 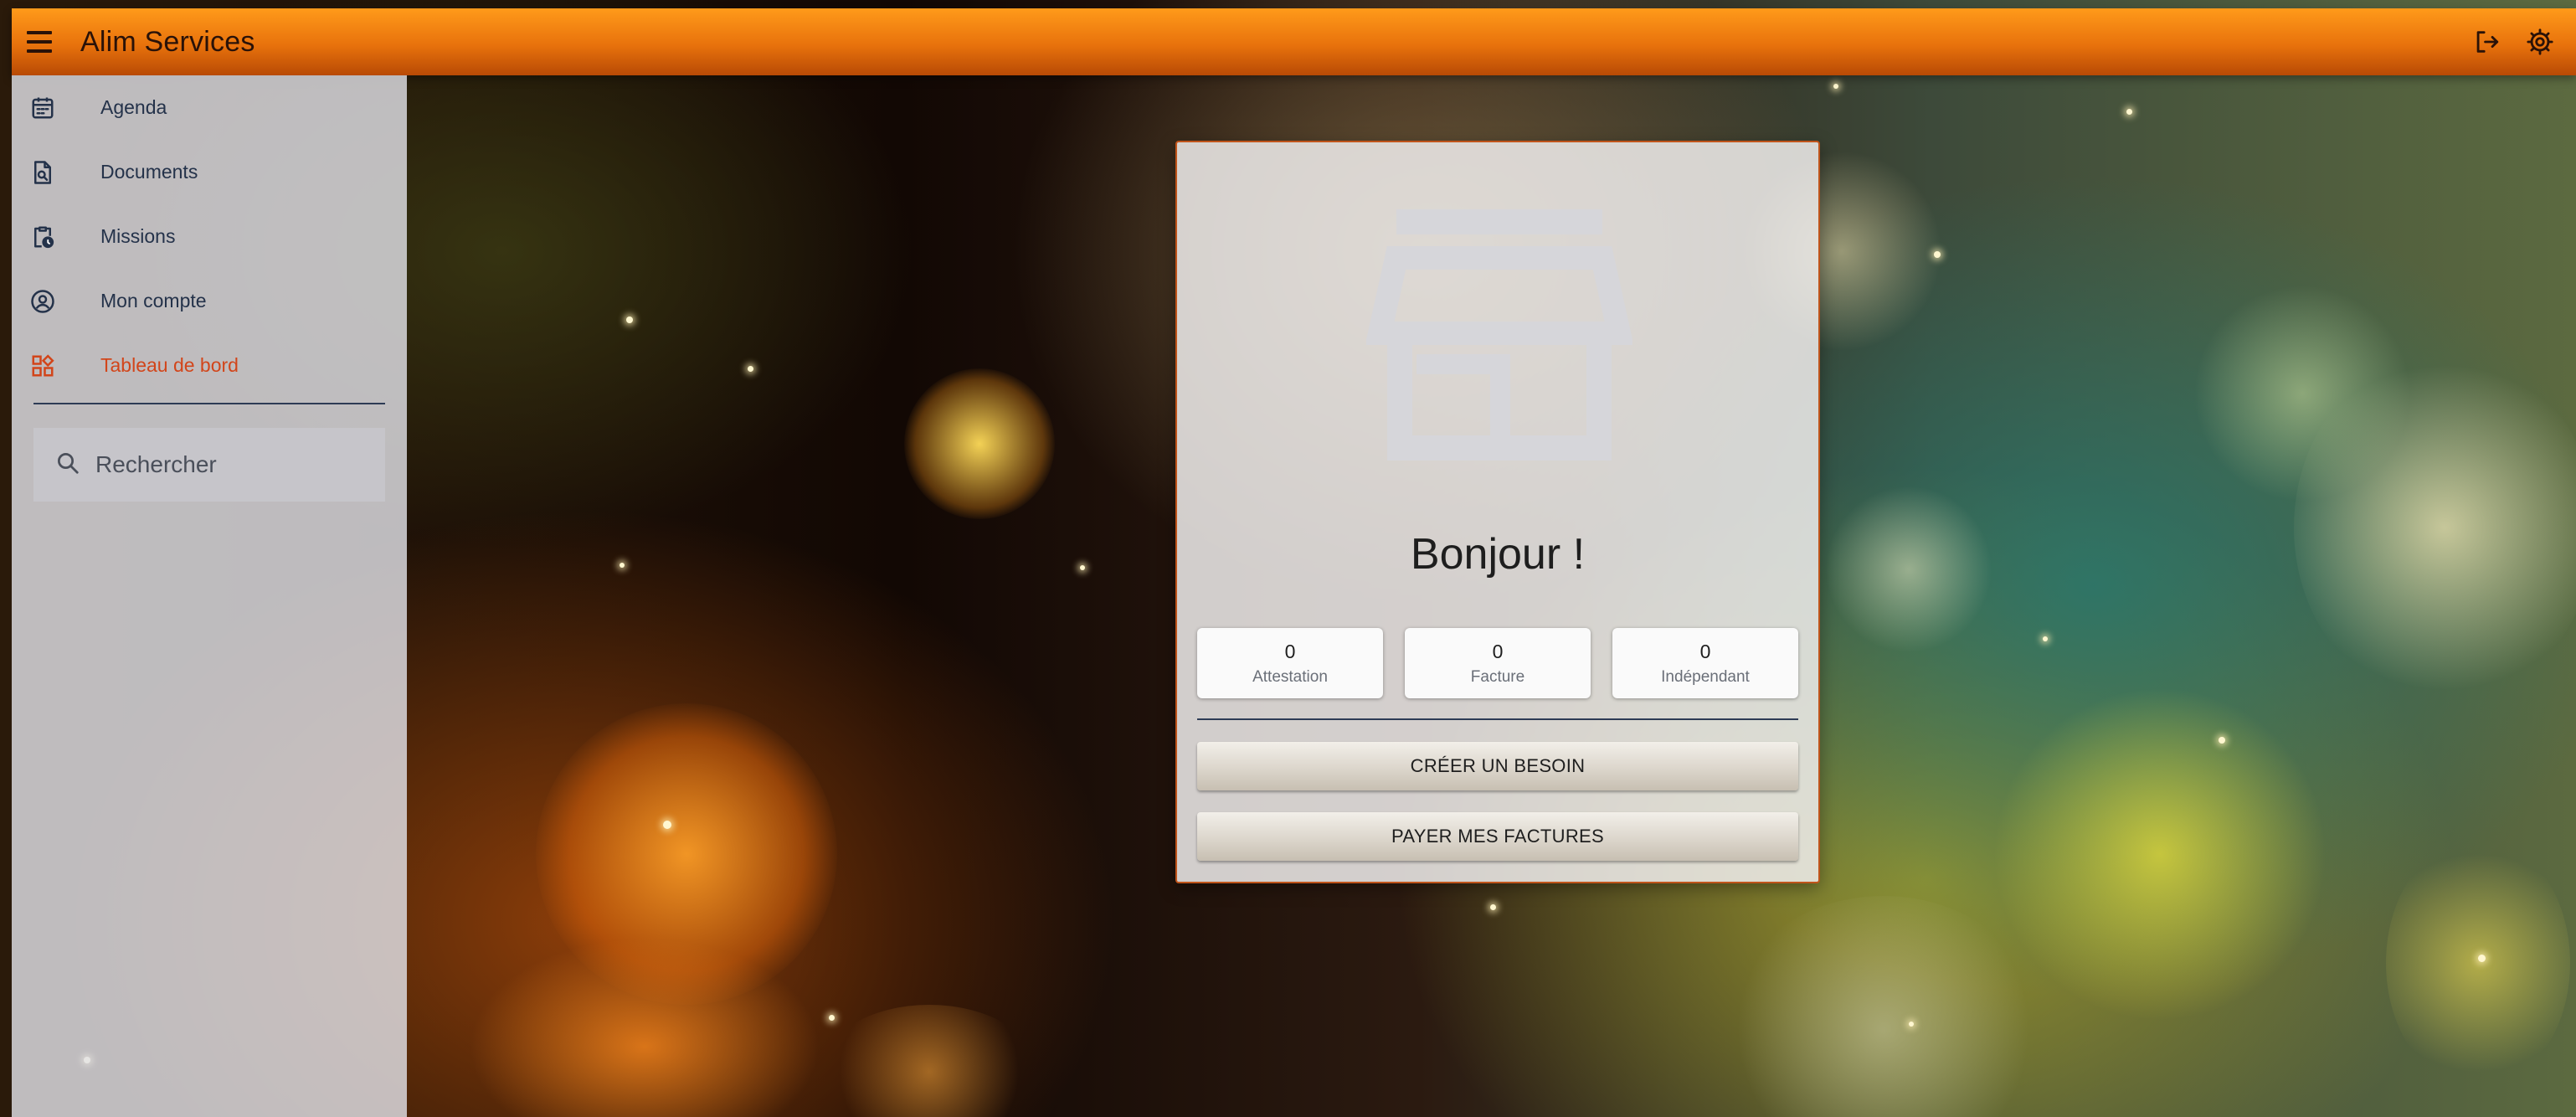 I want to click on sidebar-item-label: Mon compte, so click(x=154, y=300).